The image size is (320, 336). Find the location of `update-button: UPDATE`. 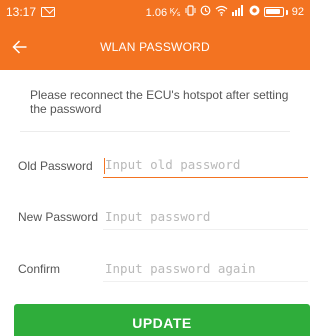

update-button: UPDATE is located at coordinates (162, 320).